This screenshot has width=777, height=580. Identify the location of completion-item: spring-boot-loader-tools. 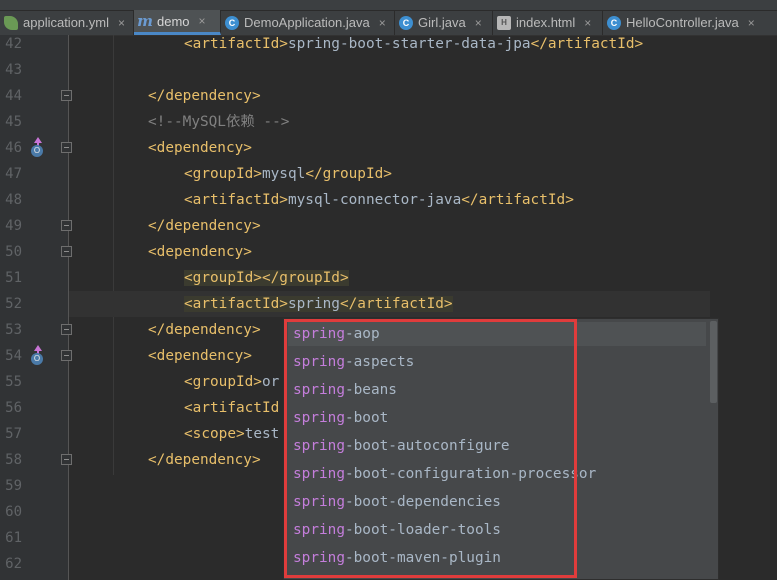
(397, 530).